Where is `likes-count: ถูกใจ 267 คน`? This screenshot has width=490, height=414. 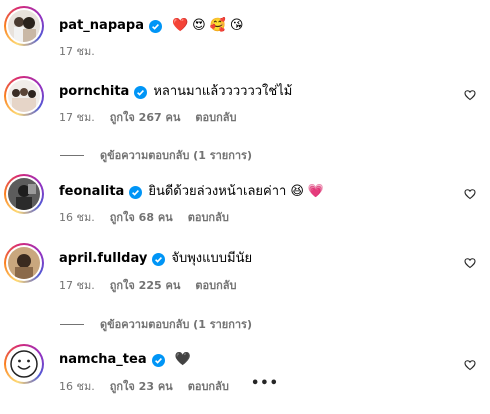 likes-count: ถูกใจ 267 คน is located at coordinates (145, 117).